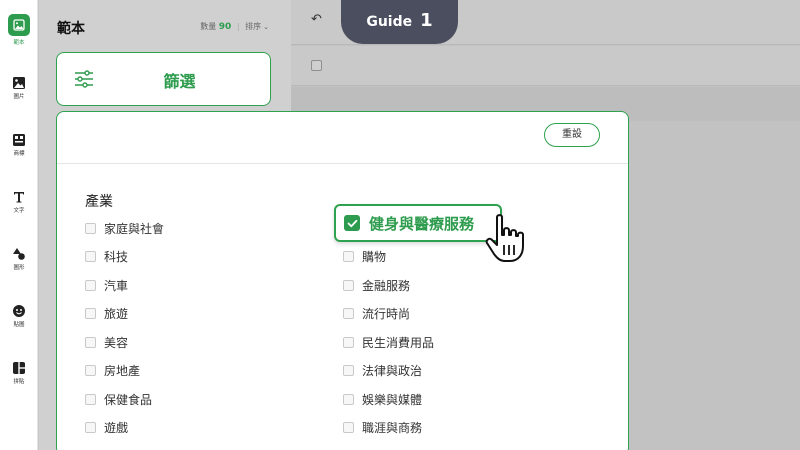  I want to click on option-label: 民生消費用品, so click(398, 342).